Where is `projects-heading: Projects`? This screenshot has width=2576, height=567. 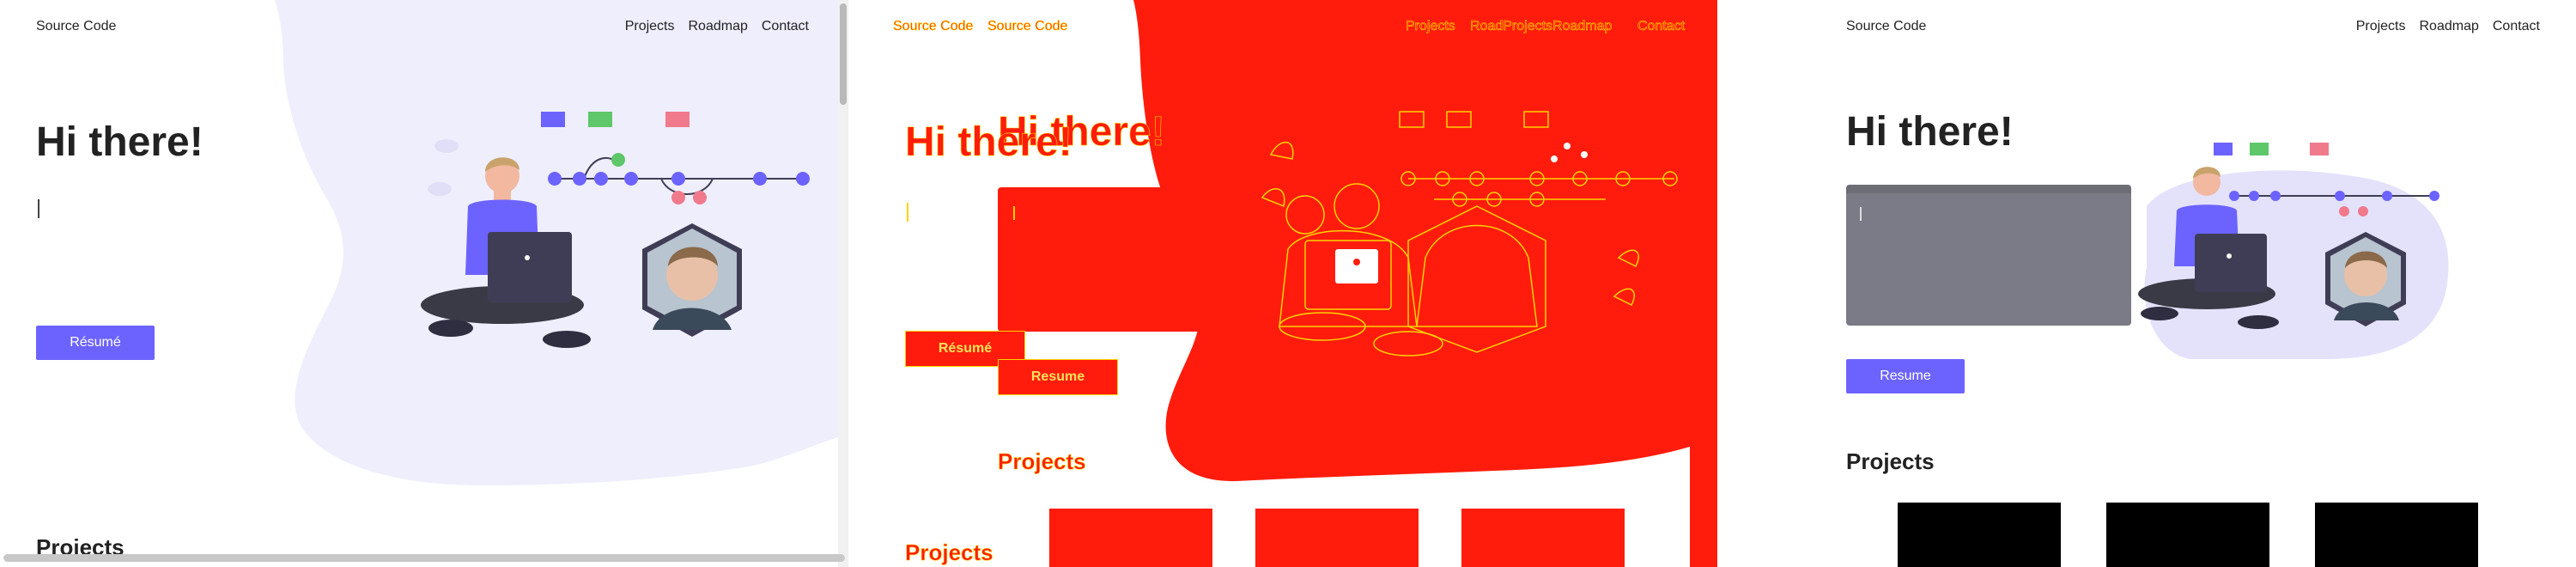 projects-heading: Projects is located at coordinates (1890, 461).